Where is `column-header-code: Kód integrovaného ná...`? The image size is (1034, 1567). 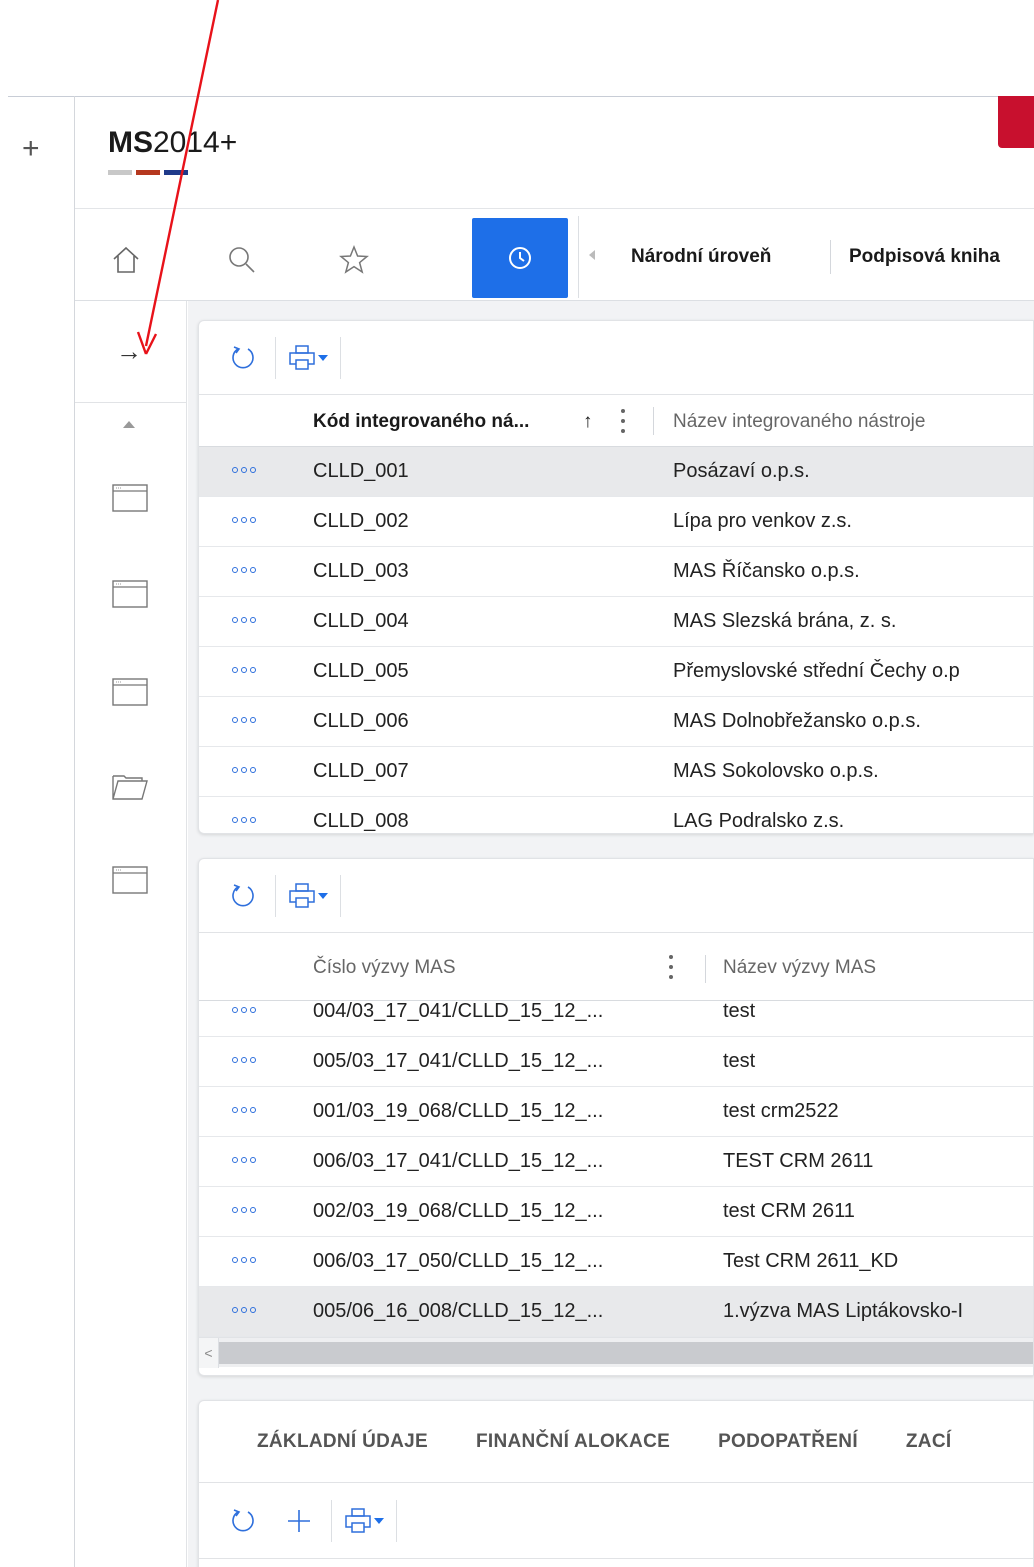 column-header-code: Kód integrovaného ná... is located at coordinates (421, 422).